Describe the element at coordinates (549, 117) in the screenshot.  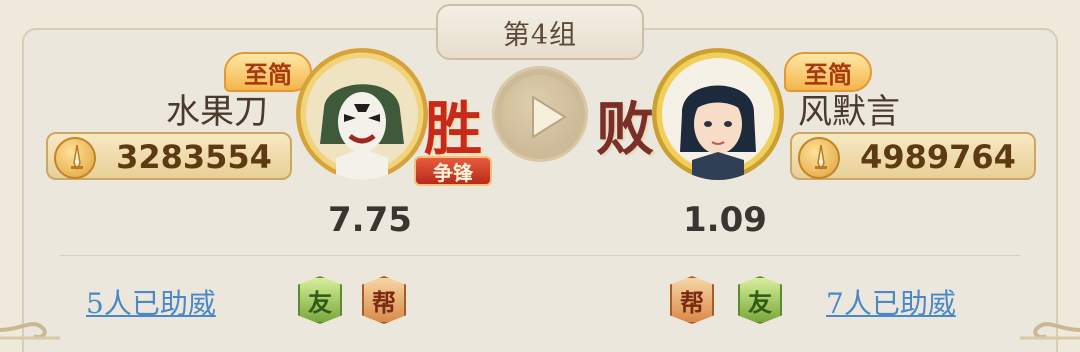
I see `play-icon` at that location.